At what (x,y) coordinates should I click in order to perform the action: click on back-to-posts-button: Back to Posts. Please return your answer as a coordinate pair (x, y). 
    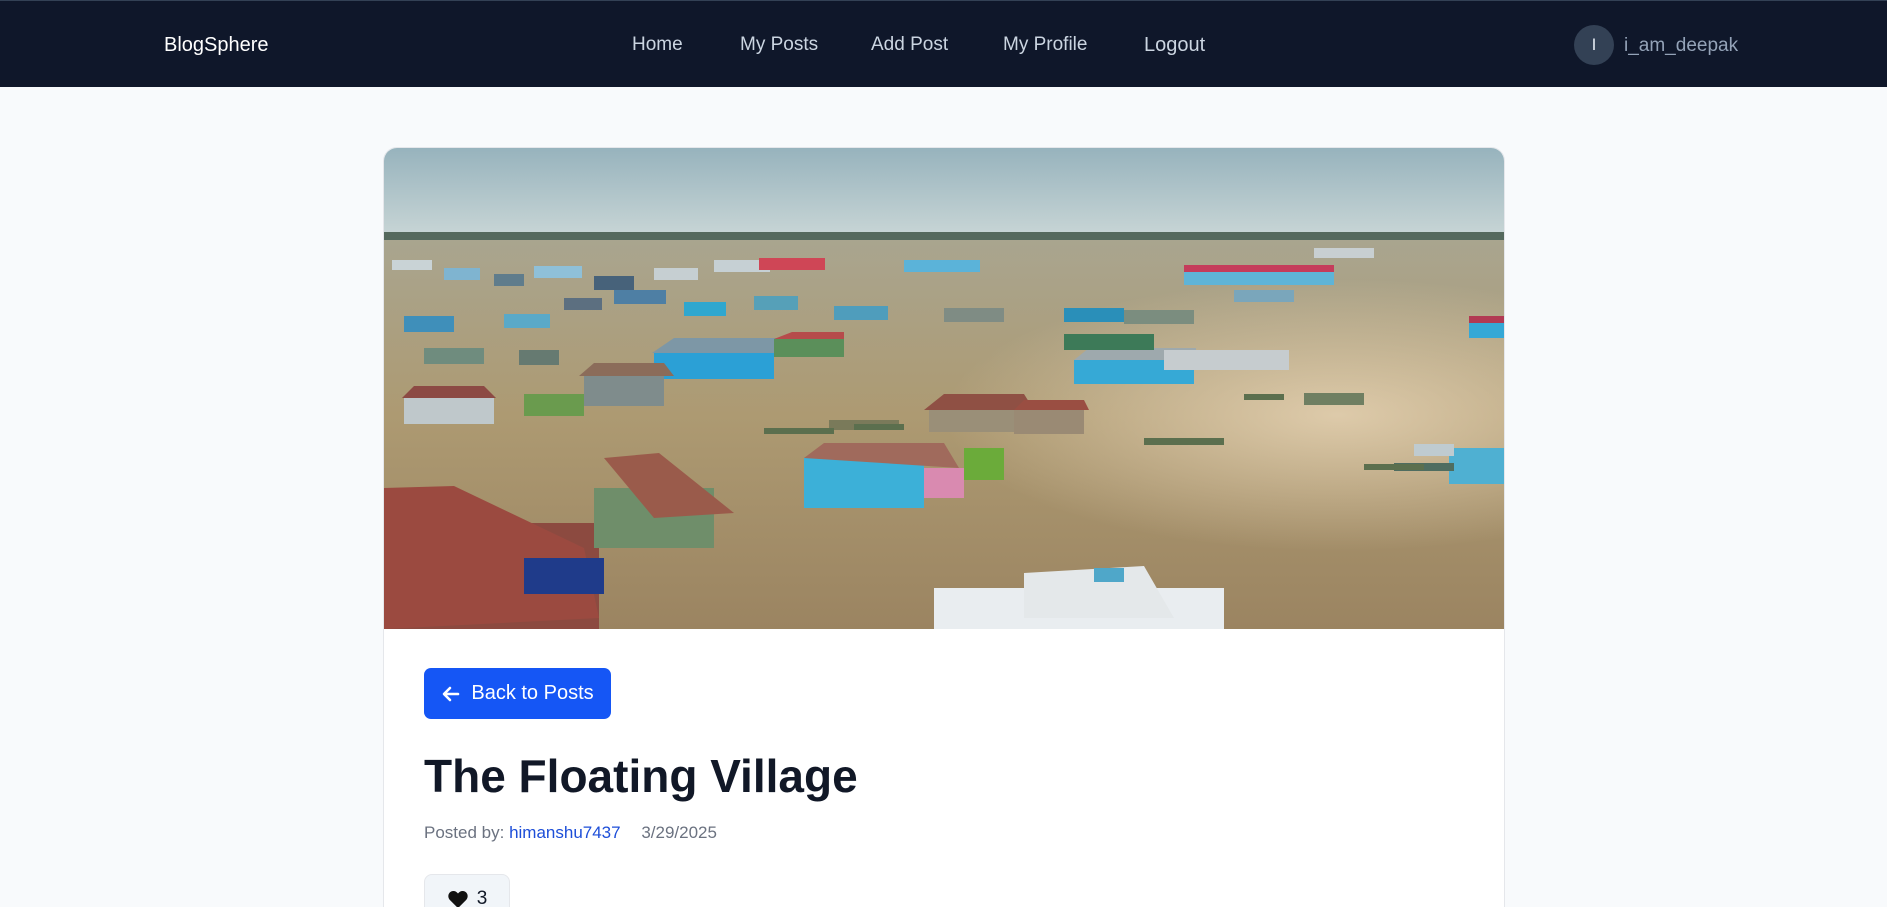
    Looking at the image, I should click on (517, 693).